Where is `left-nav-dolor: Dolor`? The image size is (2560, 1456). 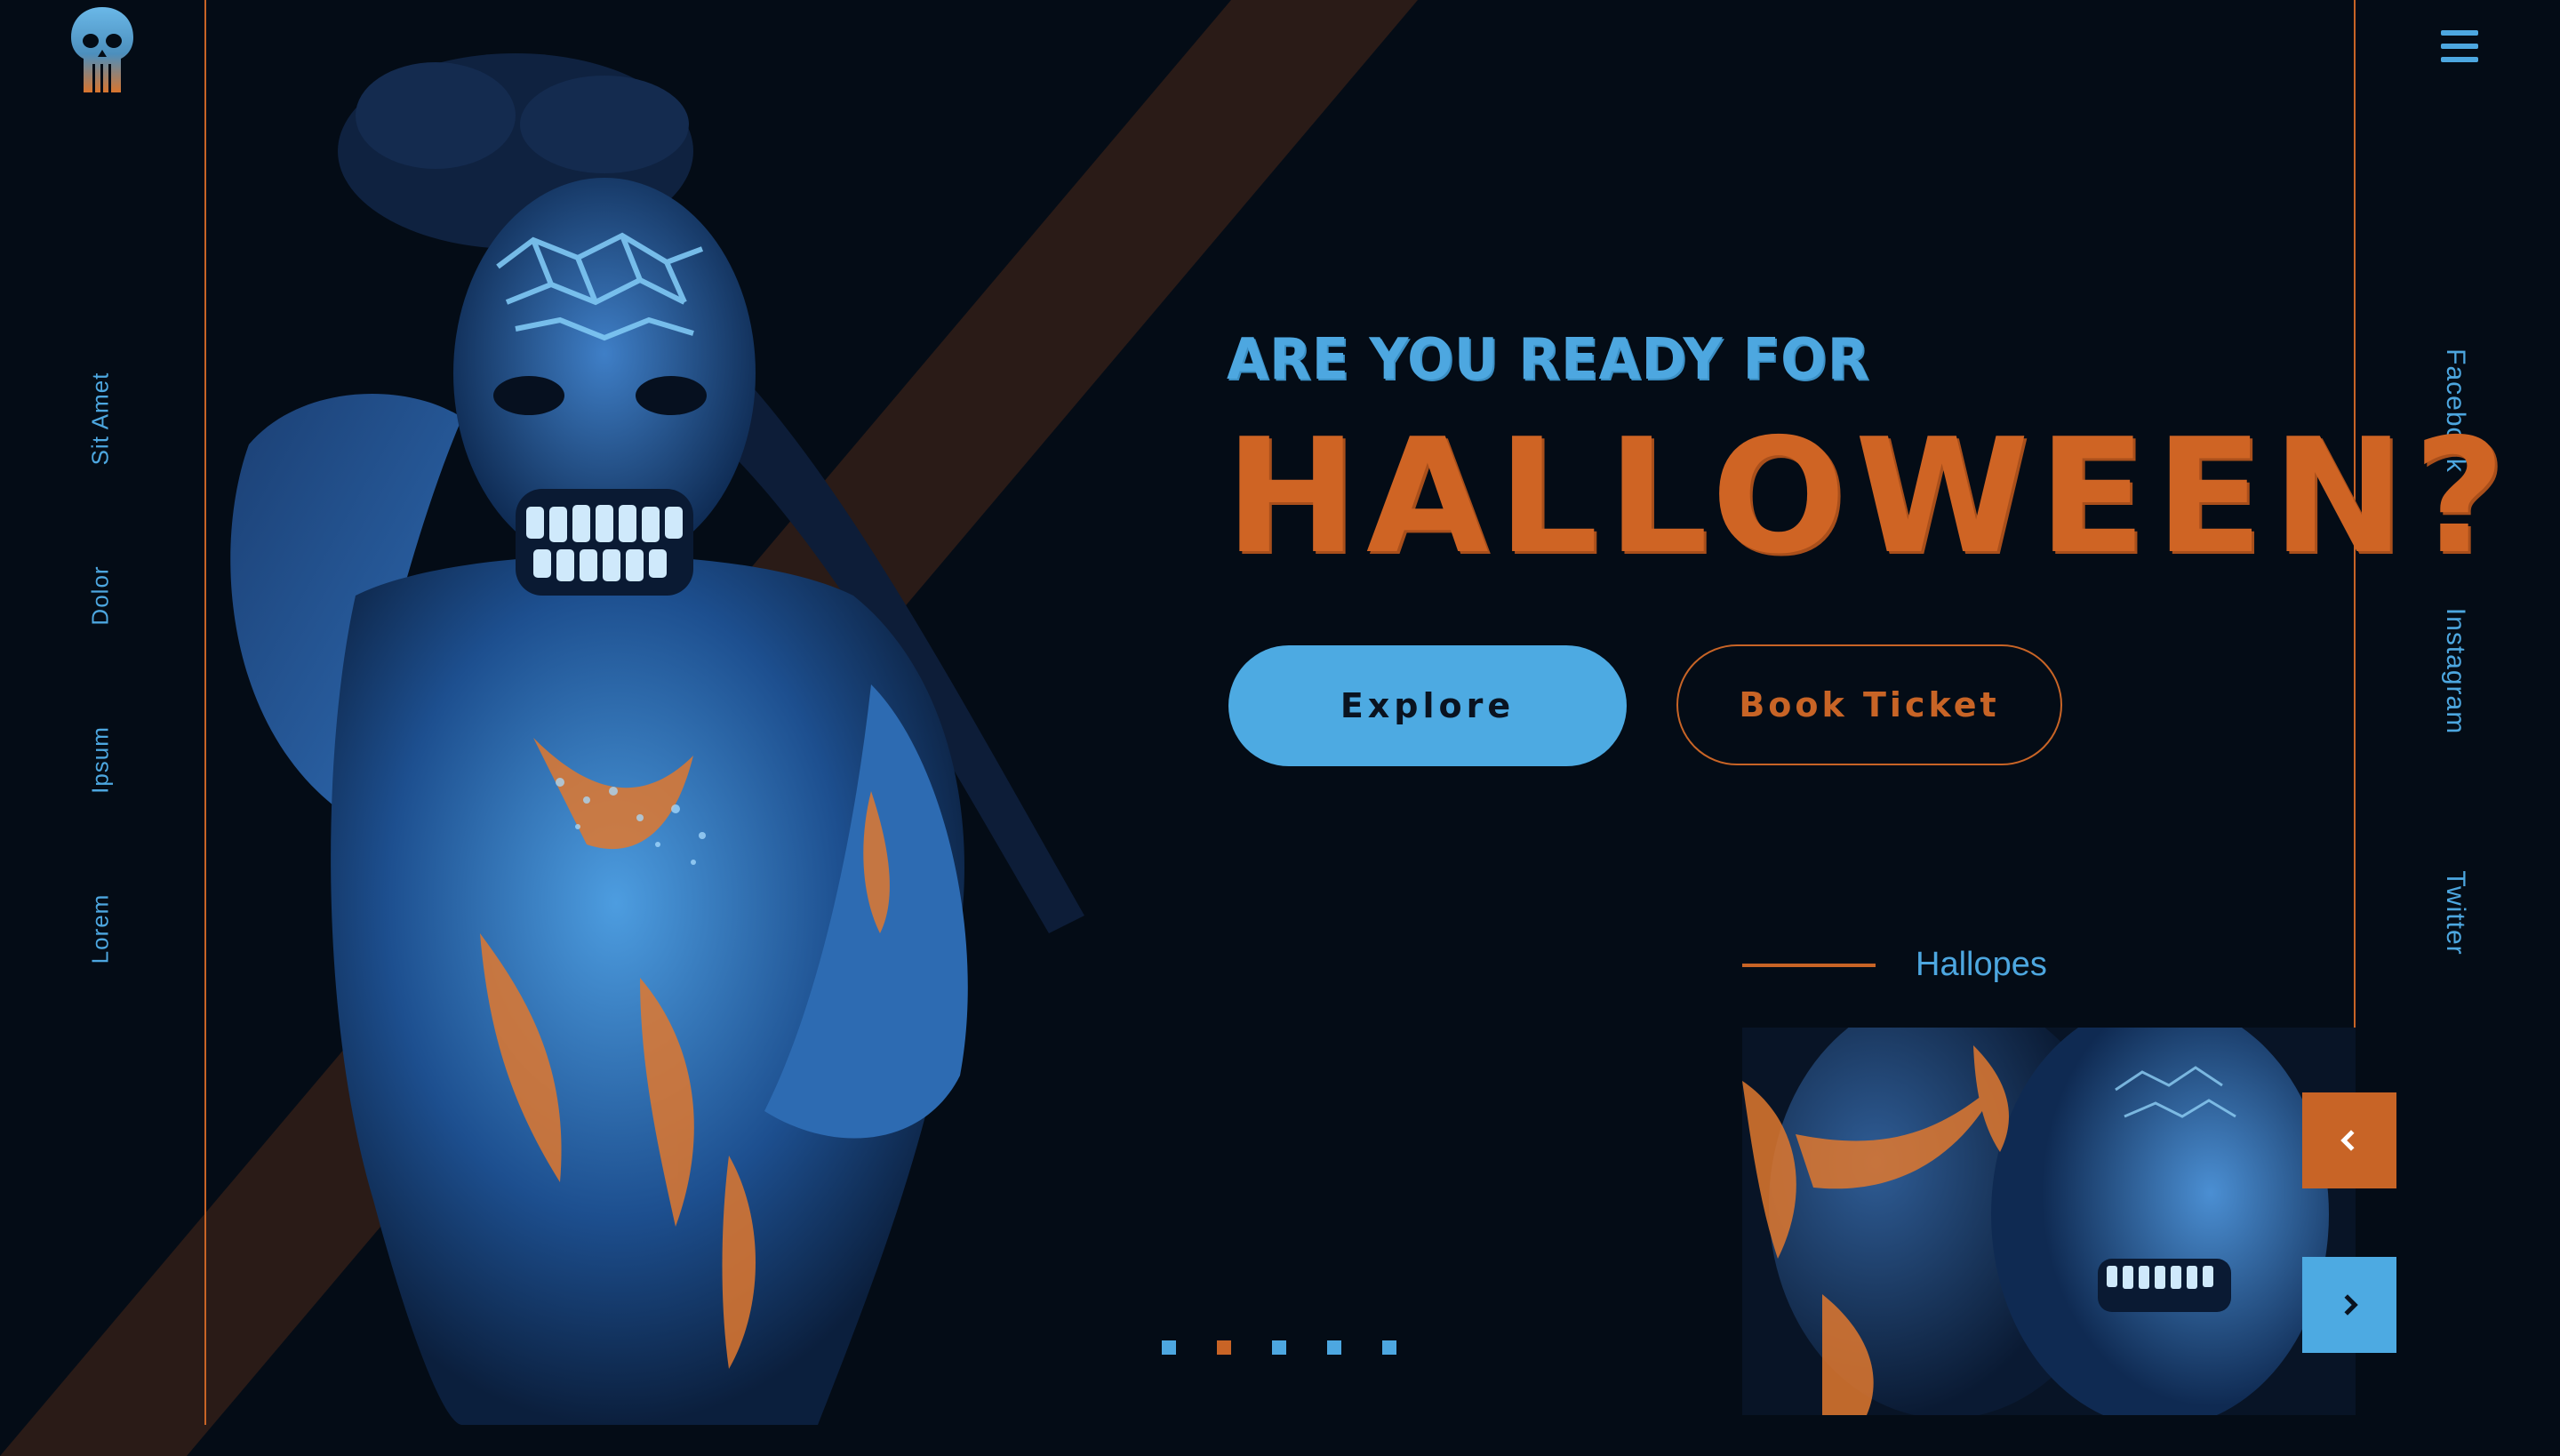
left-nav-dolor: Dolor is located at coordinates (101, 595).